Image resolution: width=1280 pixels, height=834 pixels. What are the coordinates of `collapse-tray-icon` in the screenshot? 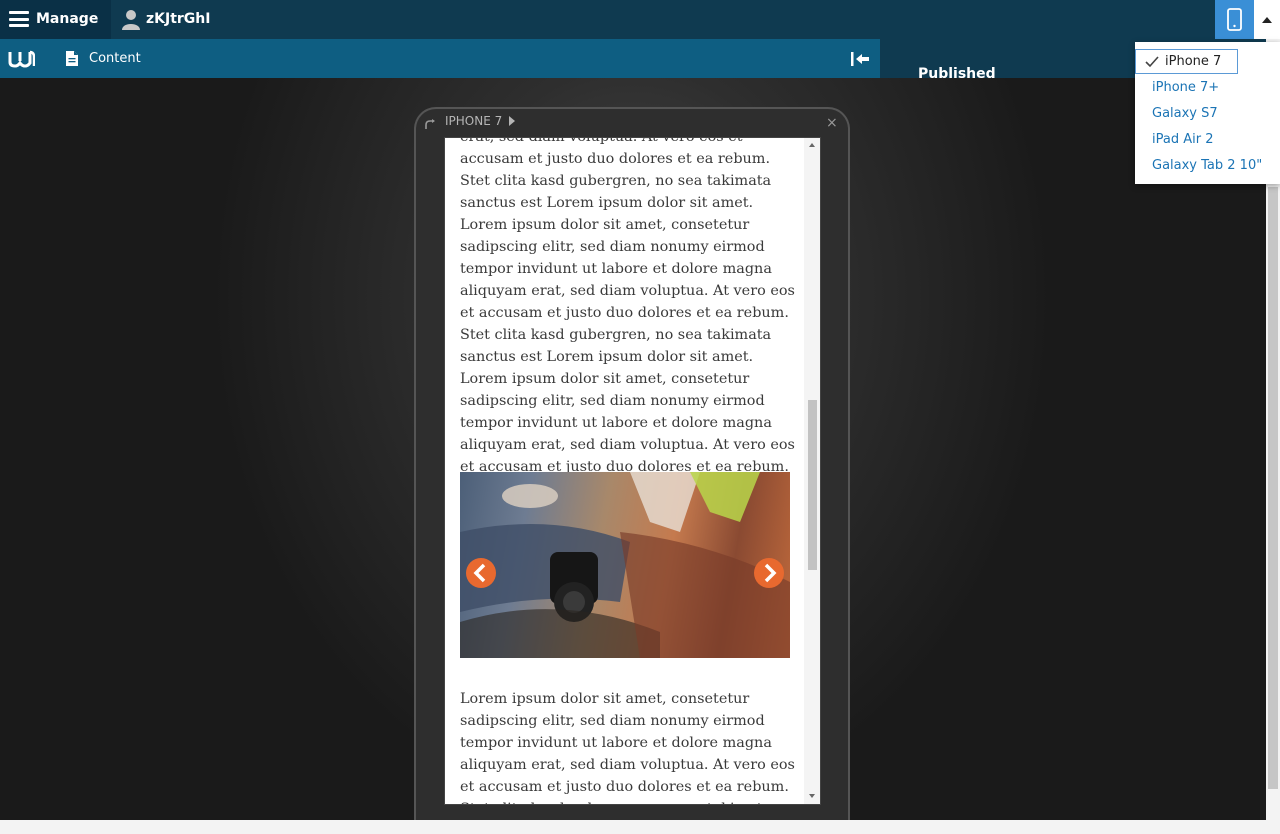 It's located at (860, 59).